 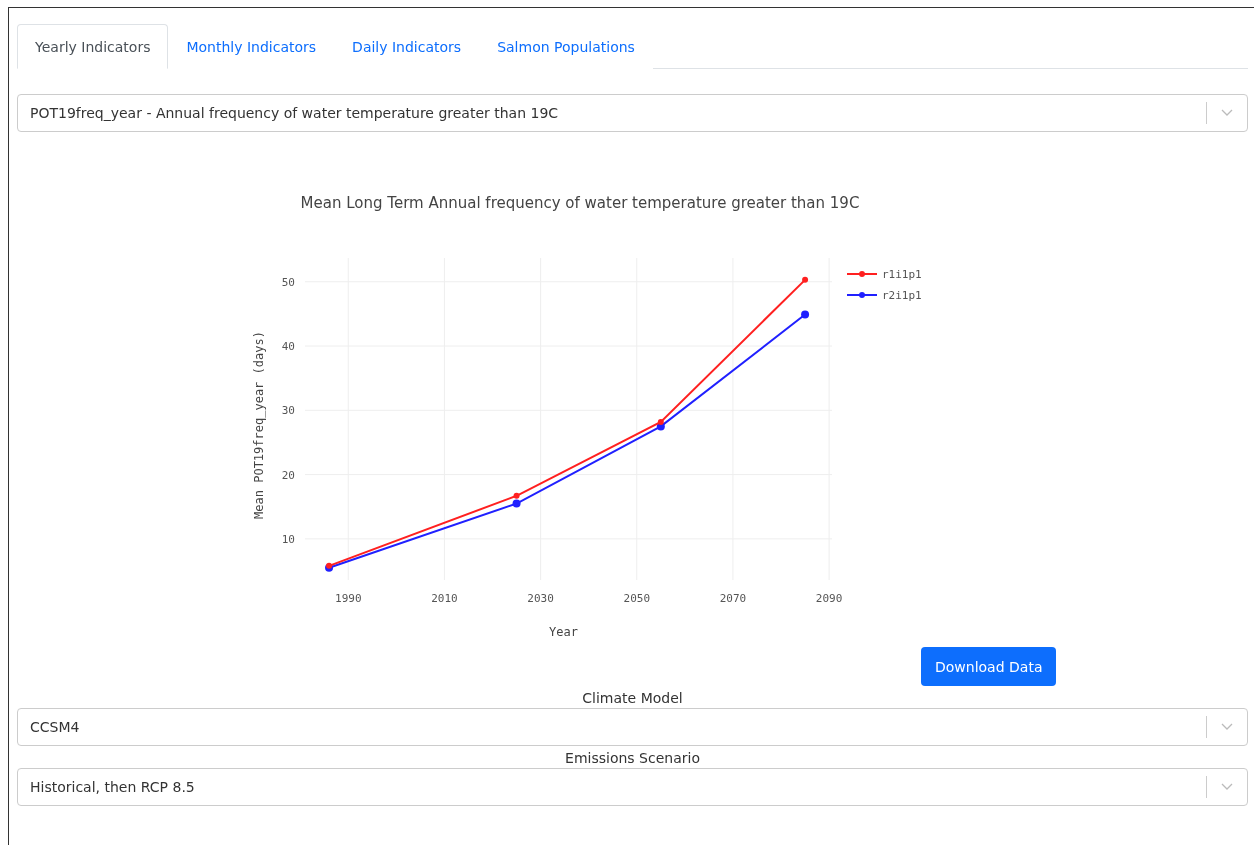 I want to click on y-tick-label: 40, so click(x=288, y=347).